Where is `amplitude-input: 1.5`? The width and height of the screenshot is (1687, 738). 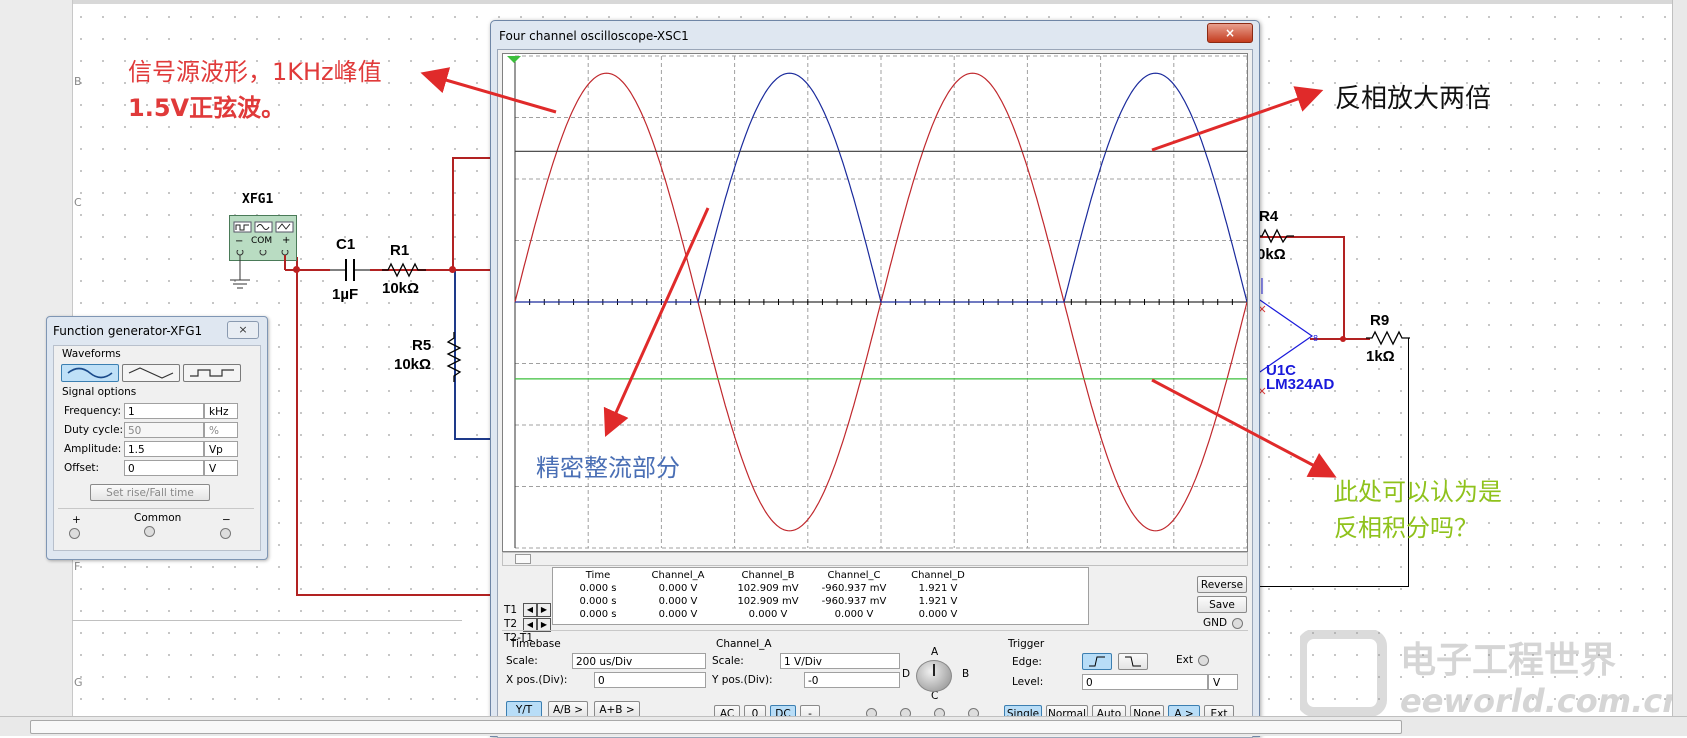 amplitude-input: 1.5 is located at coordinates (164, 449).